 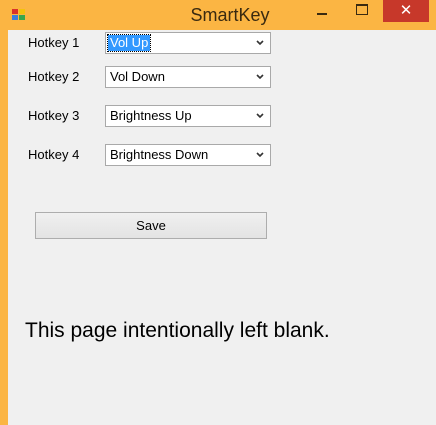 What do you see at coordinates (406, 11) in the screenshot?
I see `close-icon: ✕` at bounding box center [406, 11].